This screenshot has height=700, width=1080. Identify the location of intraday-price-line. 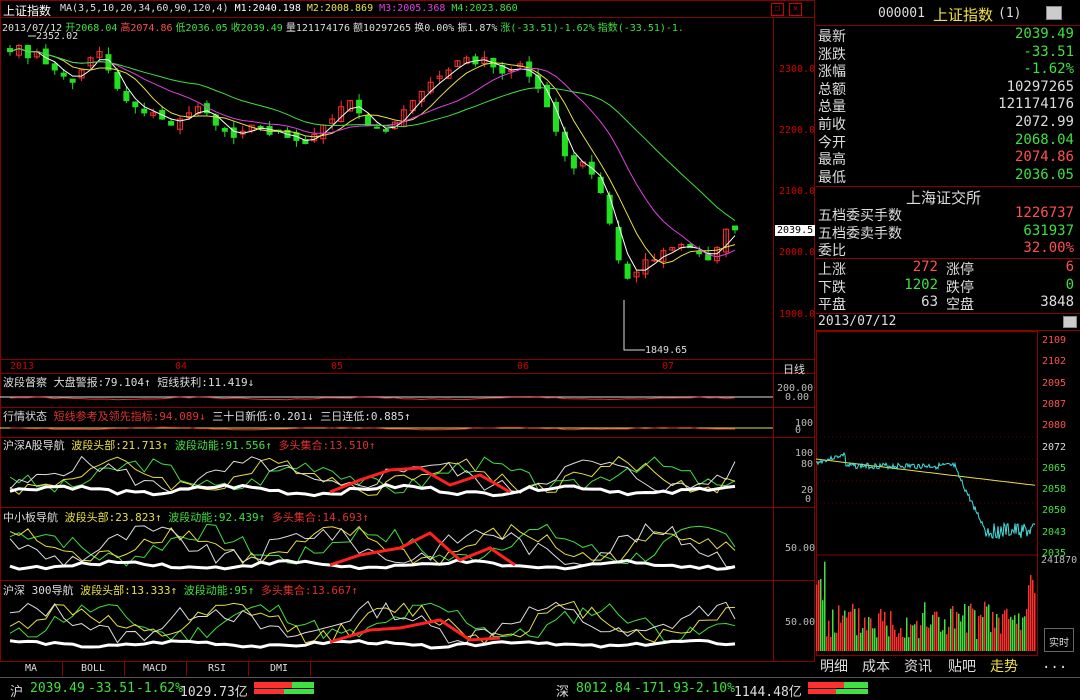
(926, 495).